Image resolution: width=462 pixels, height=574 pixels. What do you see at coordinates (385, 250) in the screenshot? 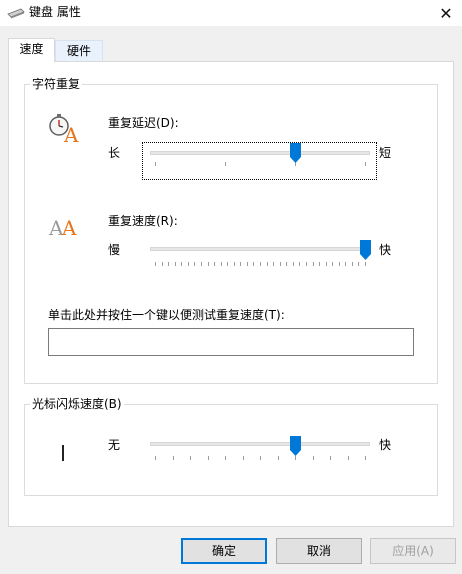
I see `rate-max-label: 快` at bounding box center [385, 250].